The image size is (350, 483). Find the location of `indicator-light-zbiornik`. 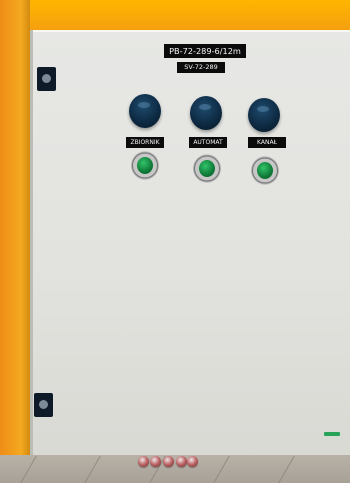

indicator-light-zbiornik is located at coordinates (145, 165).